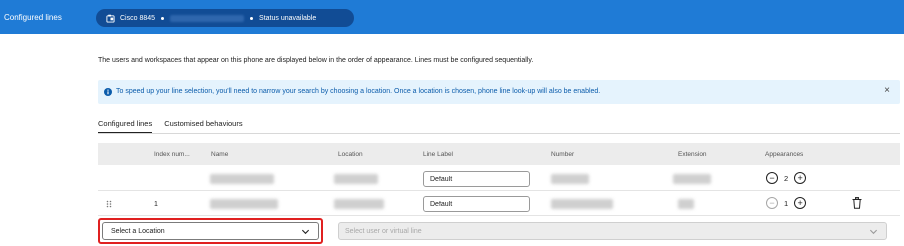 The height and width of the screenshot is (246, 904). What do you see at coordinates (210, 231) in the screenshot?
I see `location-select: Select a Location` at bounding box center [210, 231].